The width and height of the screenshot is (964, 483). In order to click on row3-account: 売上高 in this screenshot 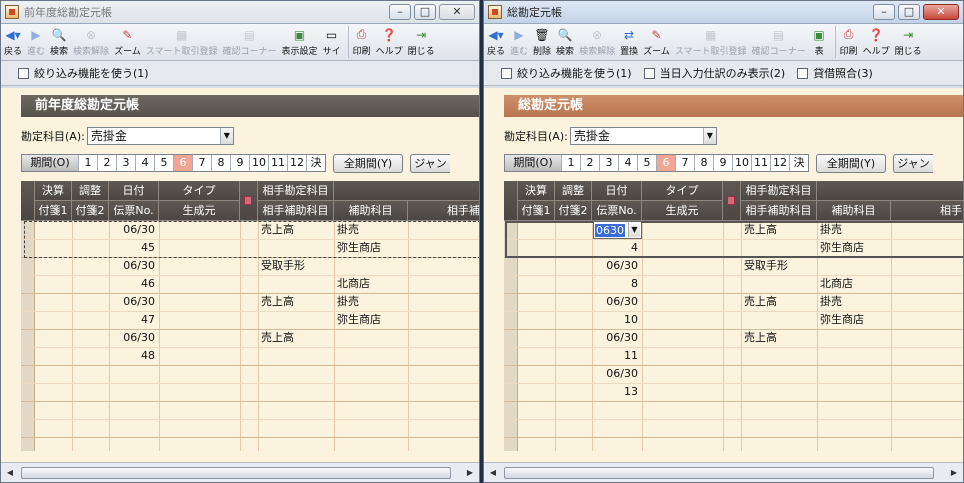, I will do `click(779, 302)`.